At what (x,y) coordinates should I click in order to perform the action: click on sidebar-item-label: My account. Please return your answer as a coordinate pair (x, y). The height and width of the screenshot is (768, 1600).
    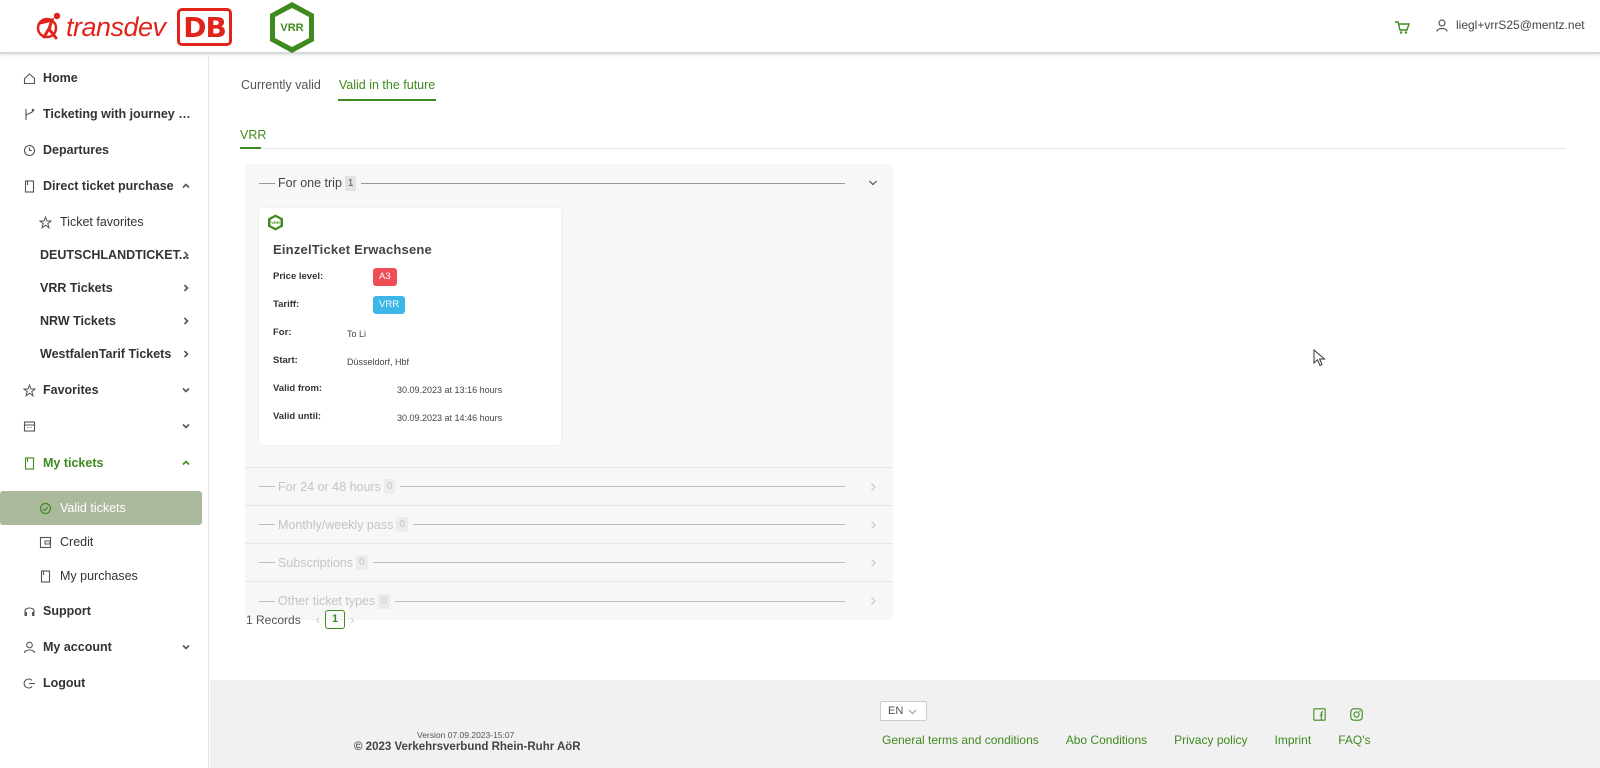
    Looking at the image, I should click on (77, 647).